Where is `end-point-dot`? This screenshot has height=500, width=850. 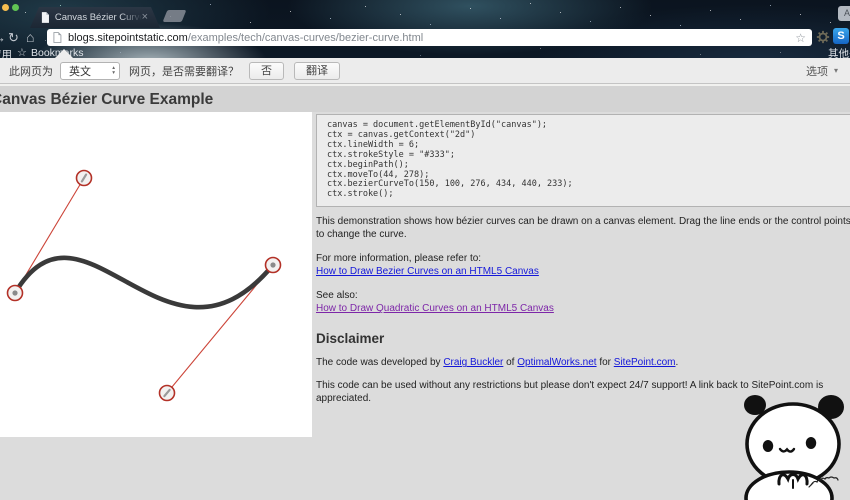
end-point-dot is located at coordinates (273, 265).